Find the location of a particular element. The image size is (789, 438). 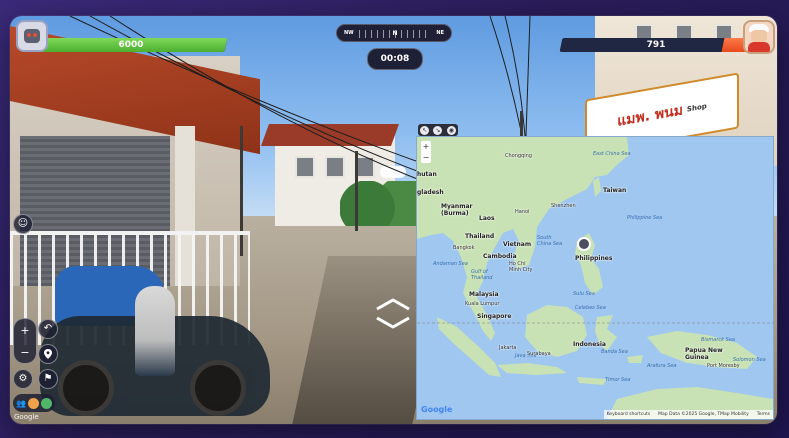

emote-button: ☺ is located at coordinates (23, 224).